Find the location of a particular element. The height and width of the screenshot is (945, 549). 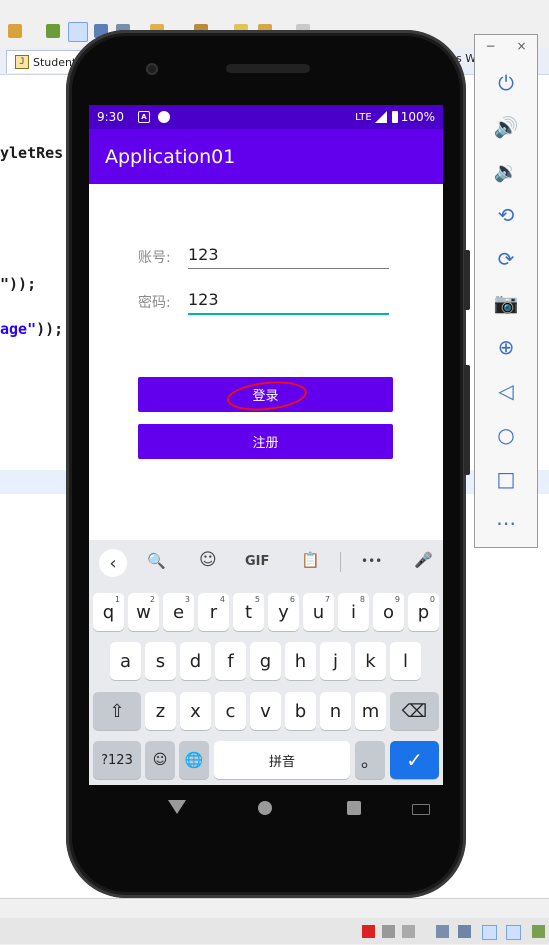

nav-home-button is located at coordinates (265, 808).